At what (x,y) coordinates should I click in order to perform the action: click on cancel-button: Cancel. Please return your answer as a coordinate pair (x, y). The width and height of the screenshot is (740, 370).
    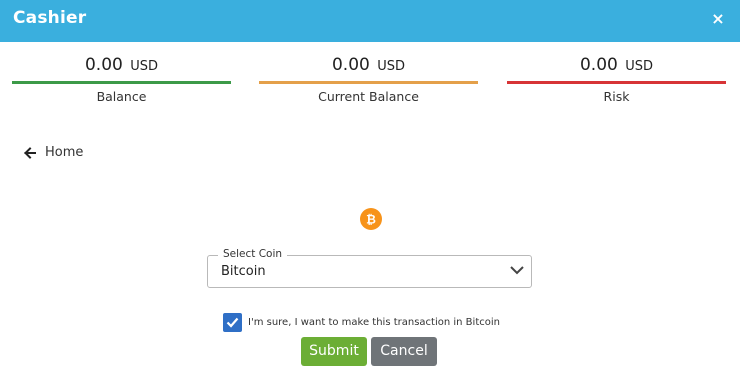
    Looking at the image, I should click on (404, 351).